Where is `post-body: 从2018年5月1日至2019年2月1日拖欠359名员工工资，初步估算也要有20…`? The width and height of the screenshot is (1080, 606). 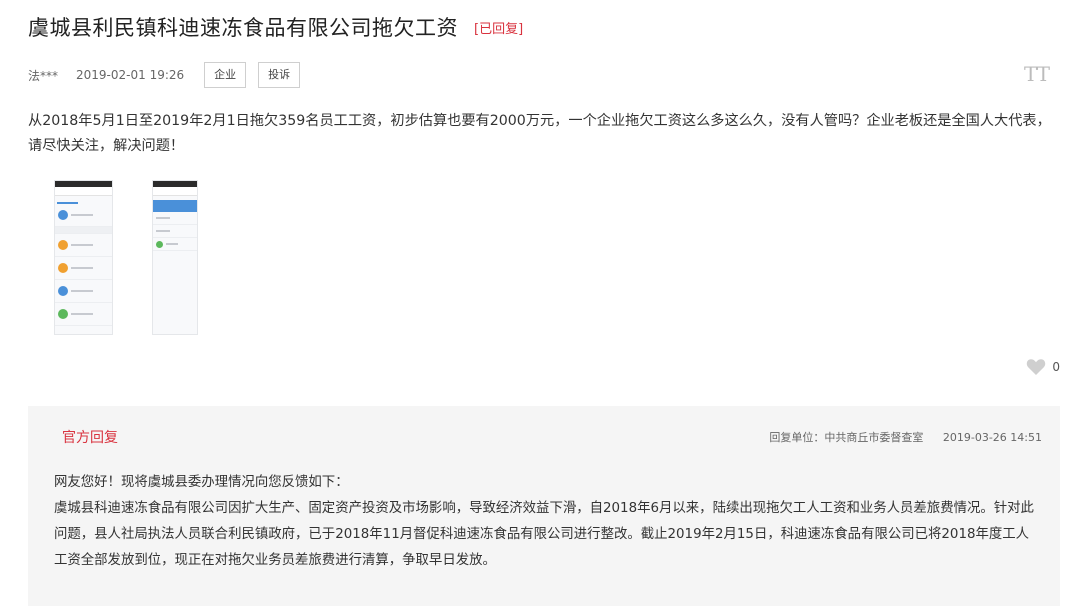
post-body: 从2018年5月1日至2019年2月1日拖欠359名员工工资，初步估算也要有20… is located at coordinates (539, 133).